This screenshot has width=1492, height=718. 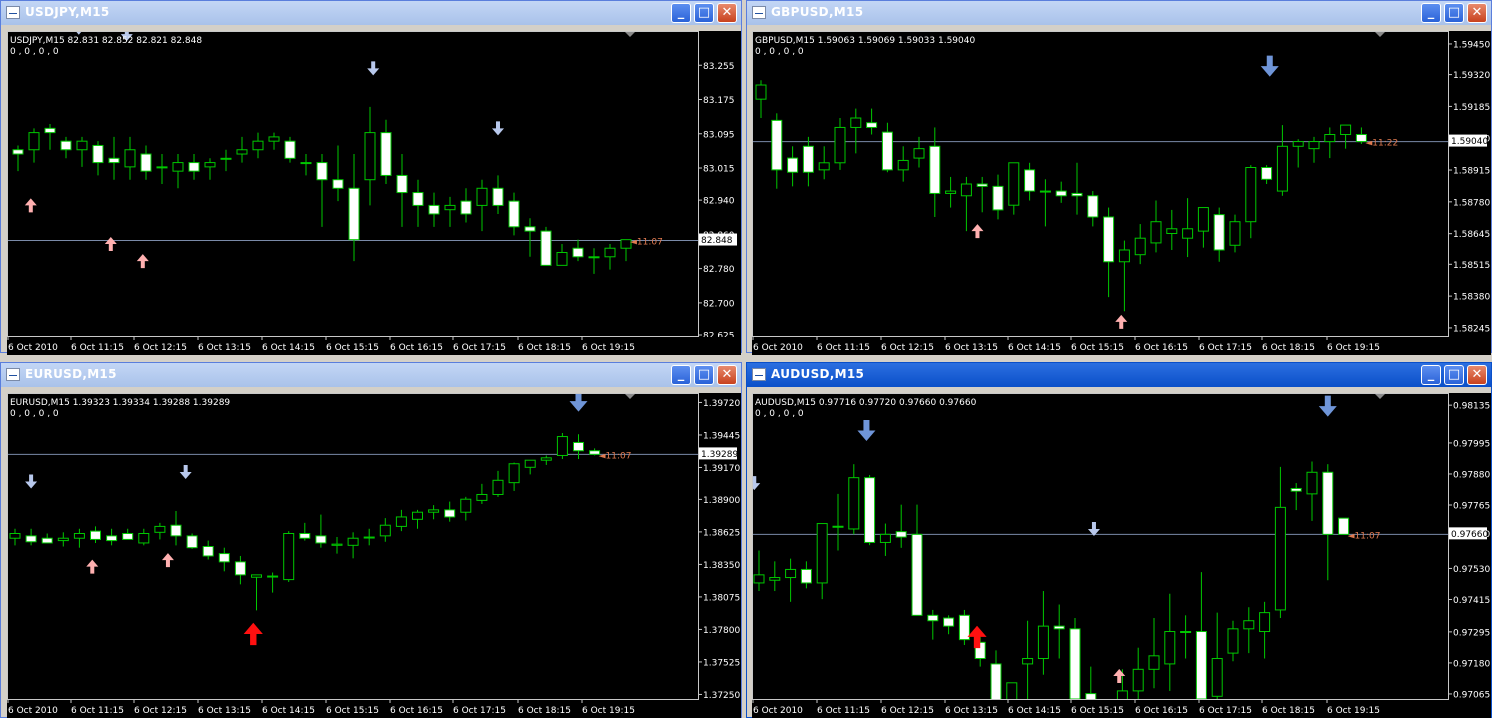 What do you see at coordinates (416, 348) in the screenshot?
I see `time-tick-label: 6 Oct 16:15` at bounding box center [416, 348].